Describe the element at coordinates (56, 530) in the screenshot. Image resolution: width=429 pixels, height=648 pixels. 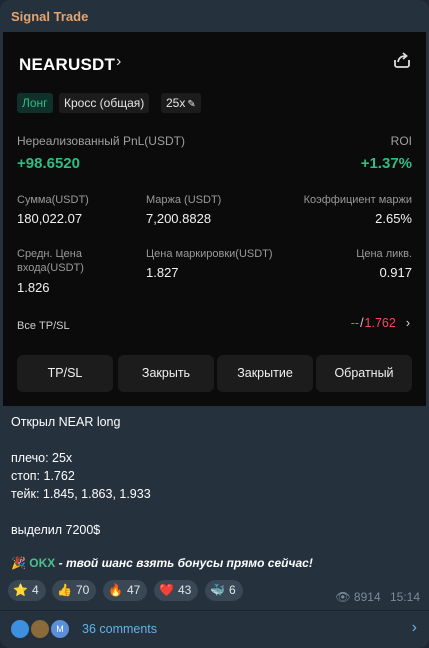
I see `message-line-5: выделил 7200$` at that location.